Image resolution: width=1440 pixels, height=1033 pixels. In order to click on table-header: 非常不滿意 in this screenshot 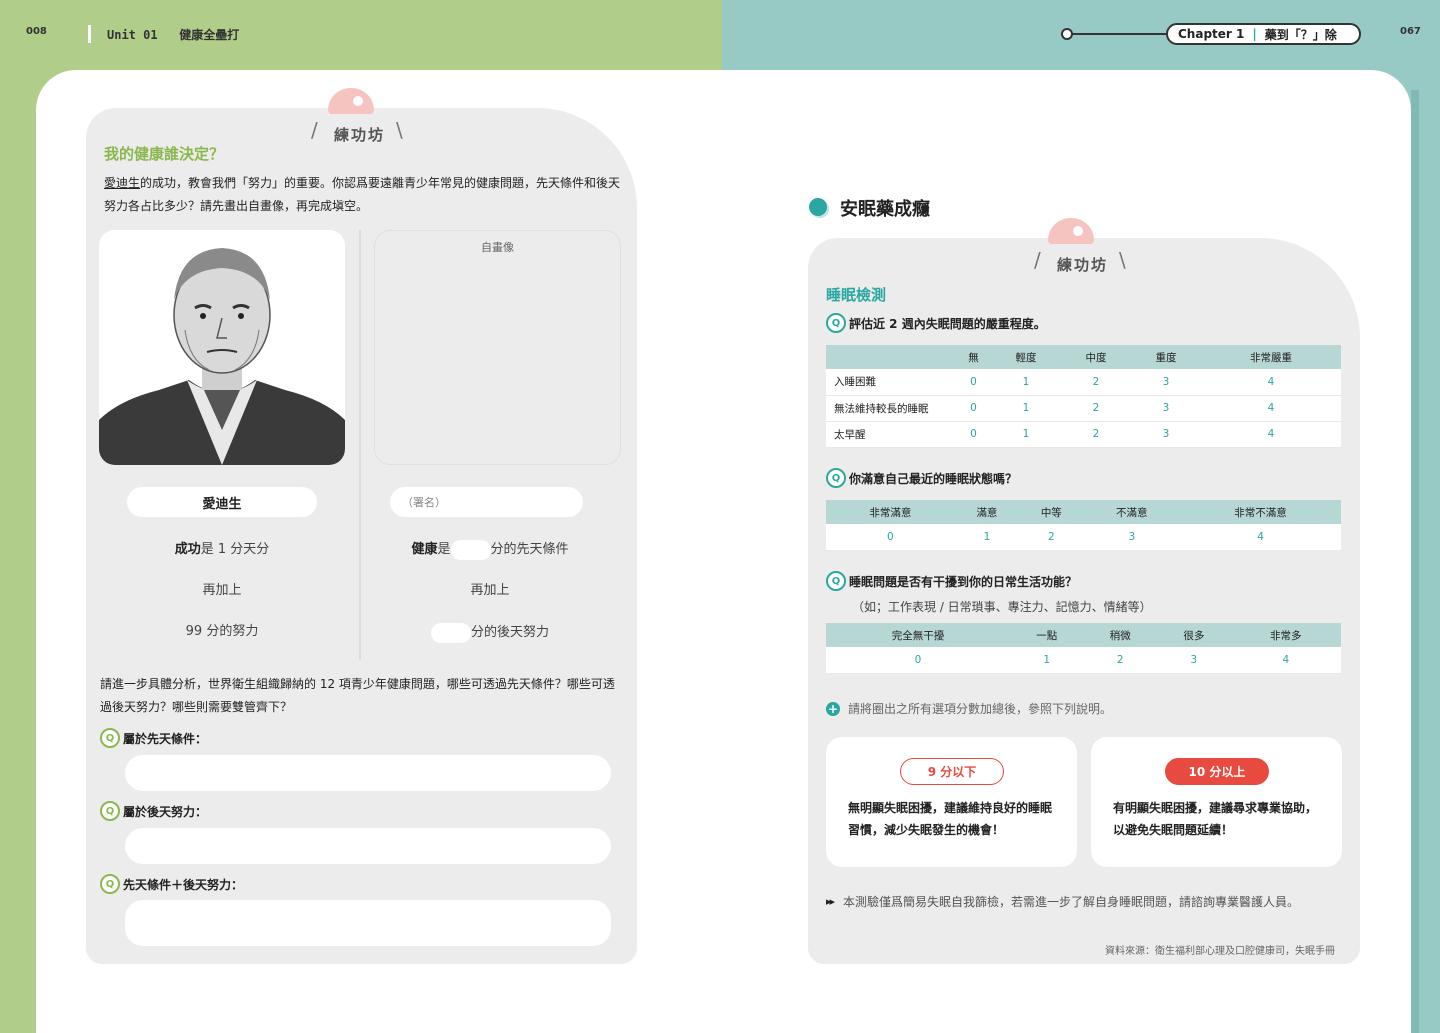, I will do `click(1260, 512)`.